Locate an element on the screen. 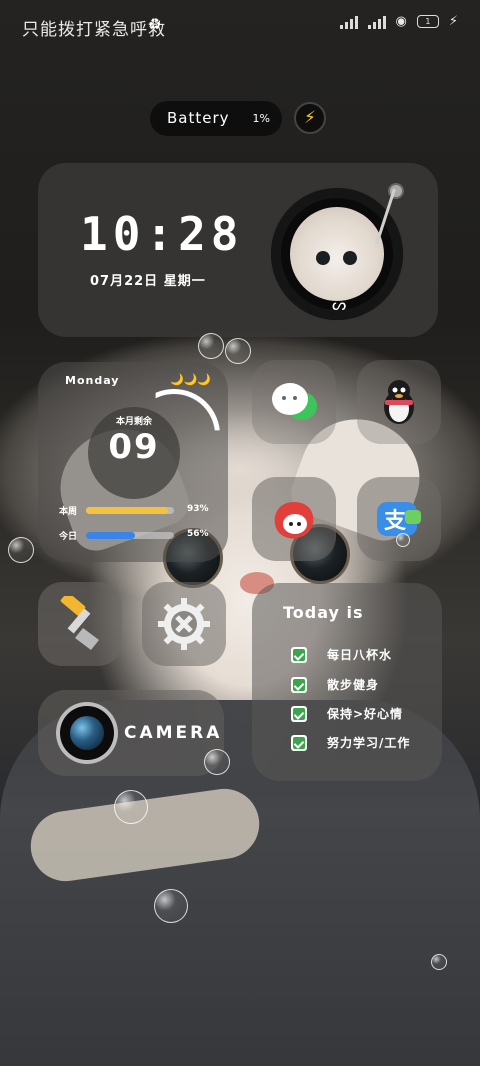  qq-penguin-icon is located at coordinates (399, 402).